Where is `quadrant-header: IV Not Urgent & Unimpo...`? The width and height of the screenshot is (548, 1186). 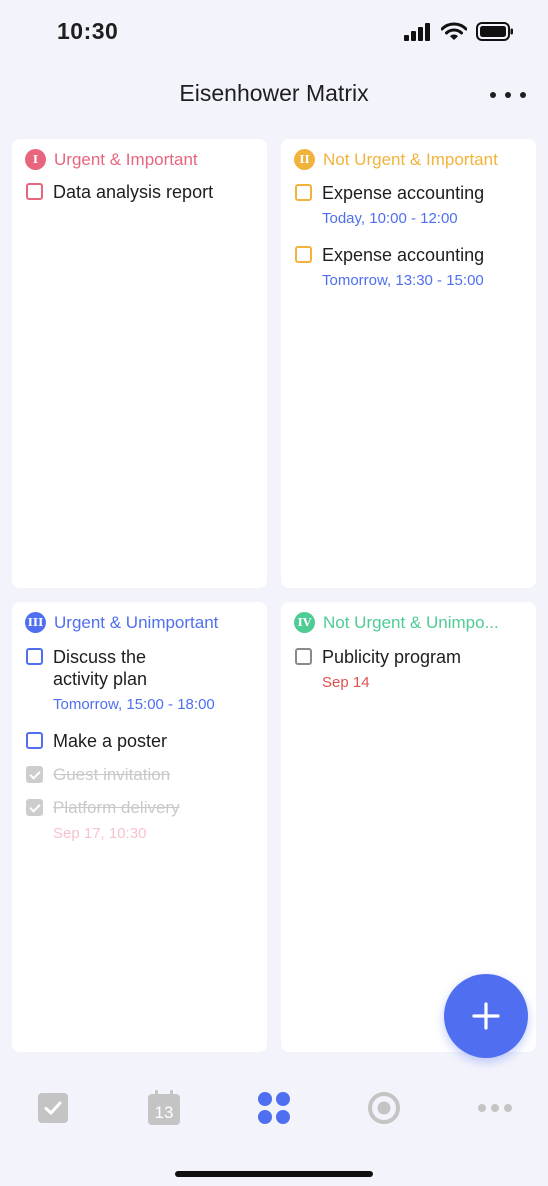
quadrant-header: IV Not Urgent & Unimpo... is located at coordinates (396, 622).